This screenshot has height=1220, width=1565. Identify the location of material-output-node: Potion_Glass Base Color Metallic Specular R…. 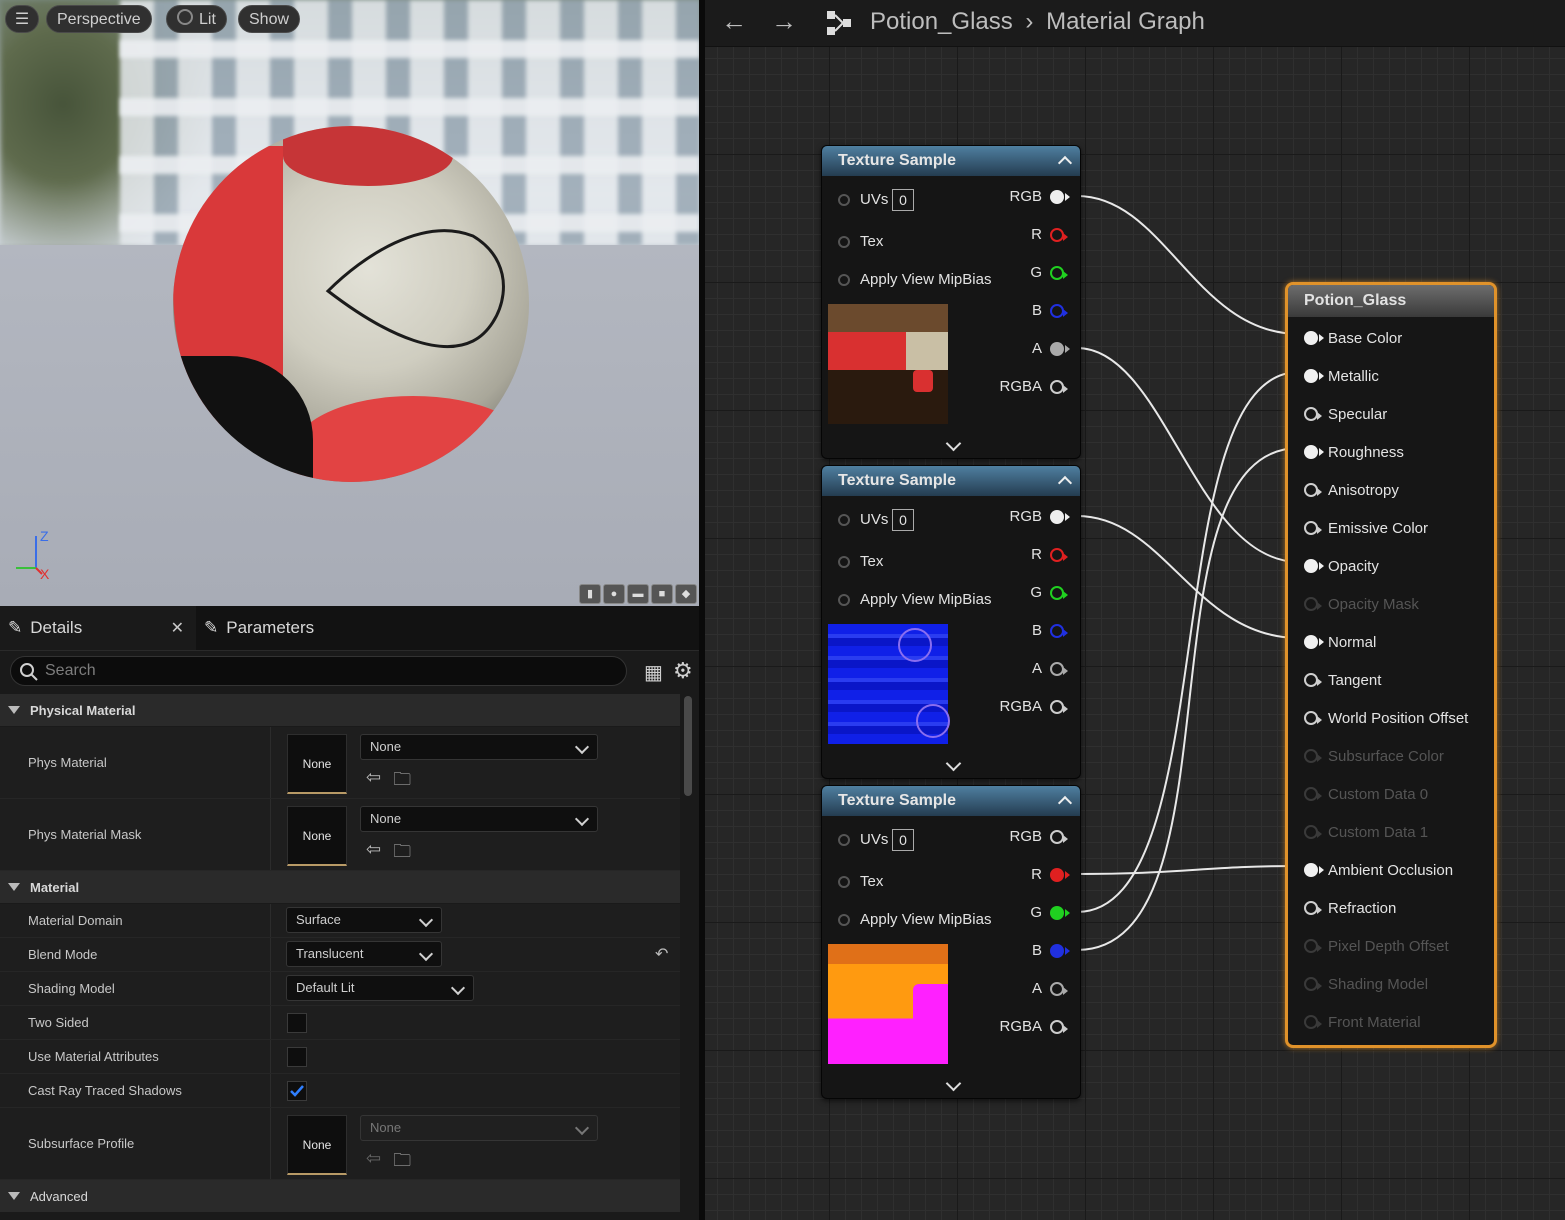
(1391, 665).